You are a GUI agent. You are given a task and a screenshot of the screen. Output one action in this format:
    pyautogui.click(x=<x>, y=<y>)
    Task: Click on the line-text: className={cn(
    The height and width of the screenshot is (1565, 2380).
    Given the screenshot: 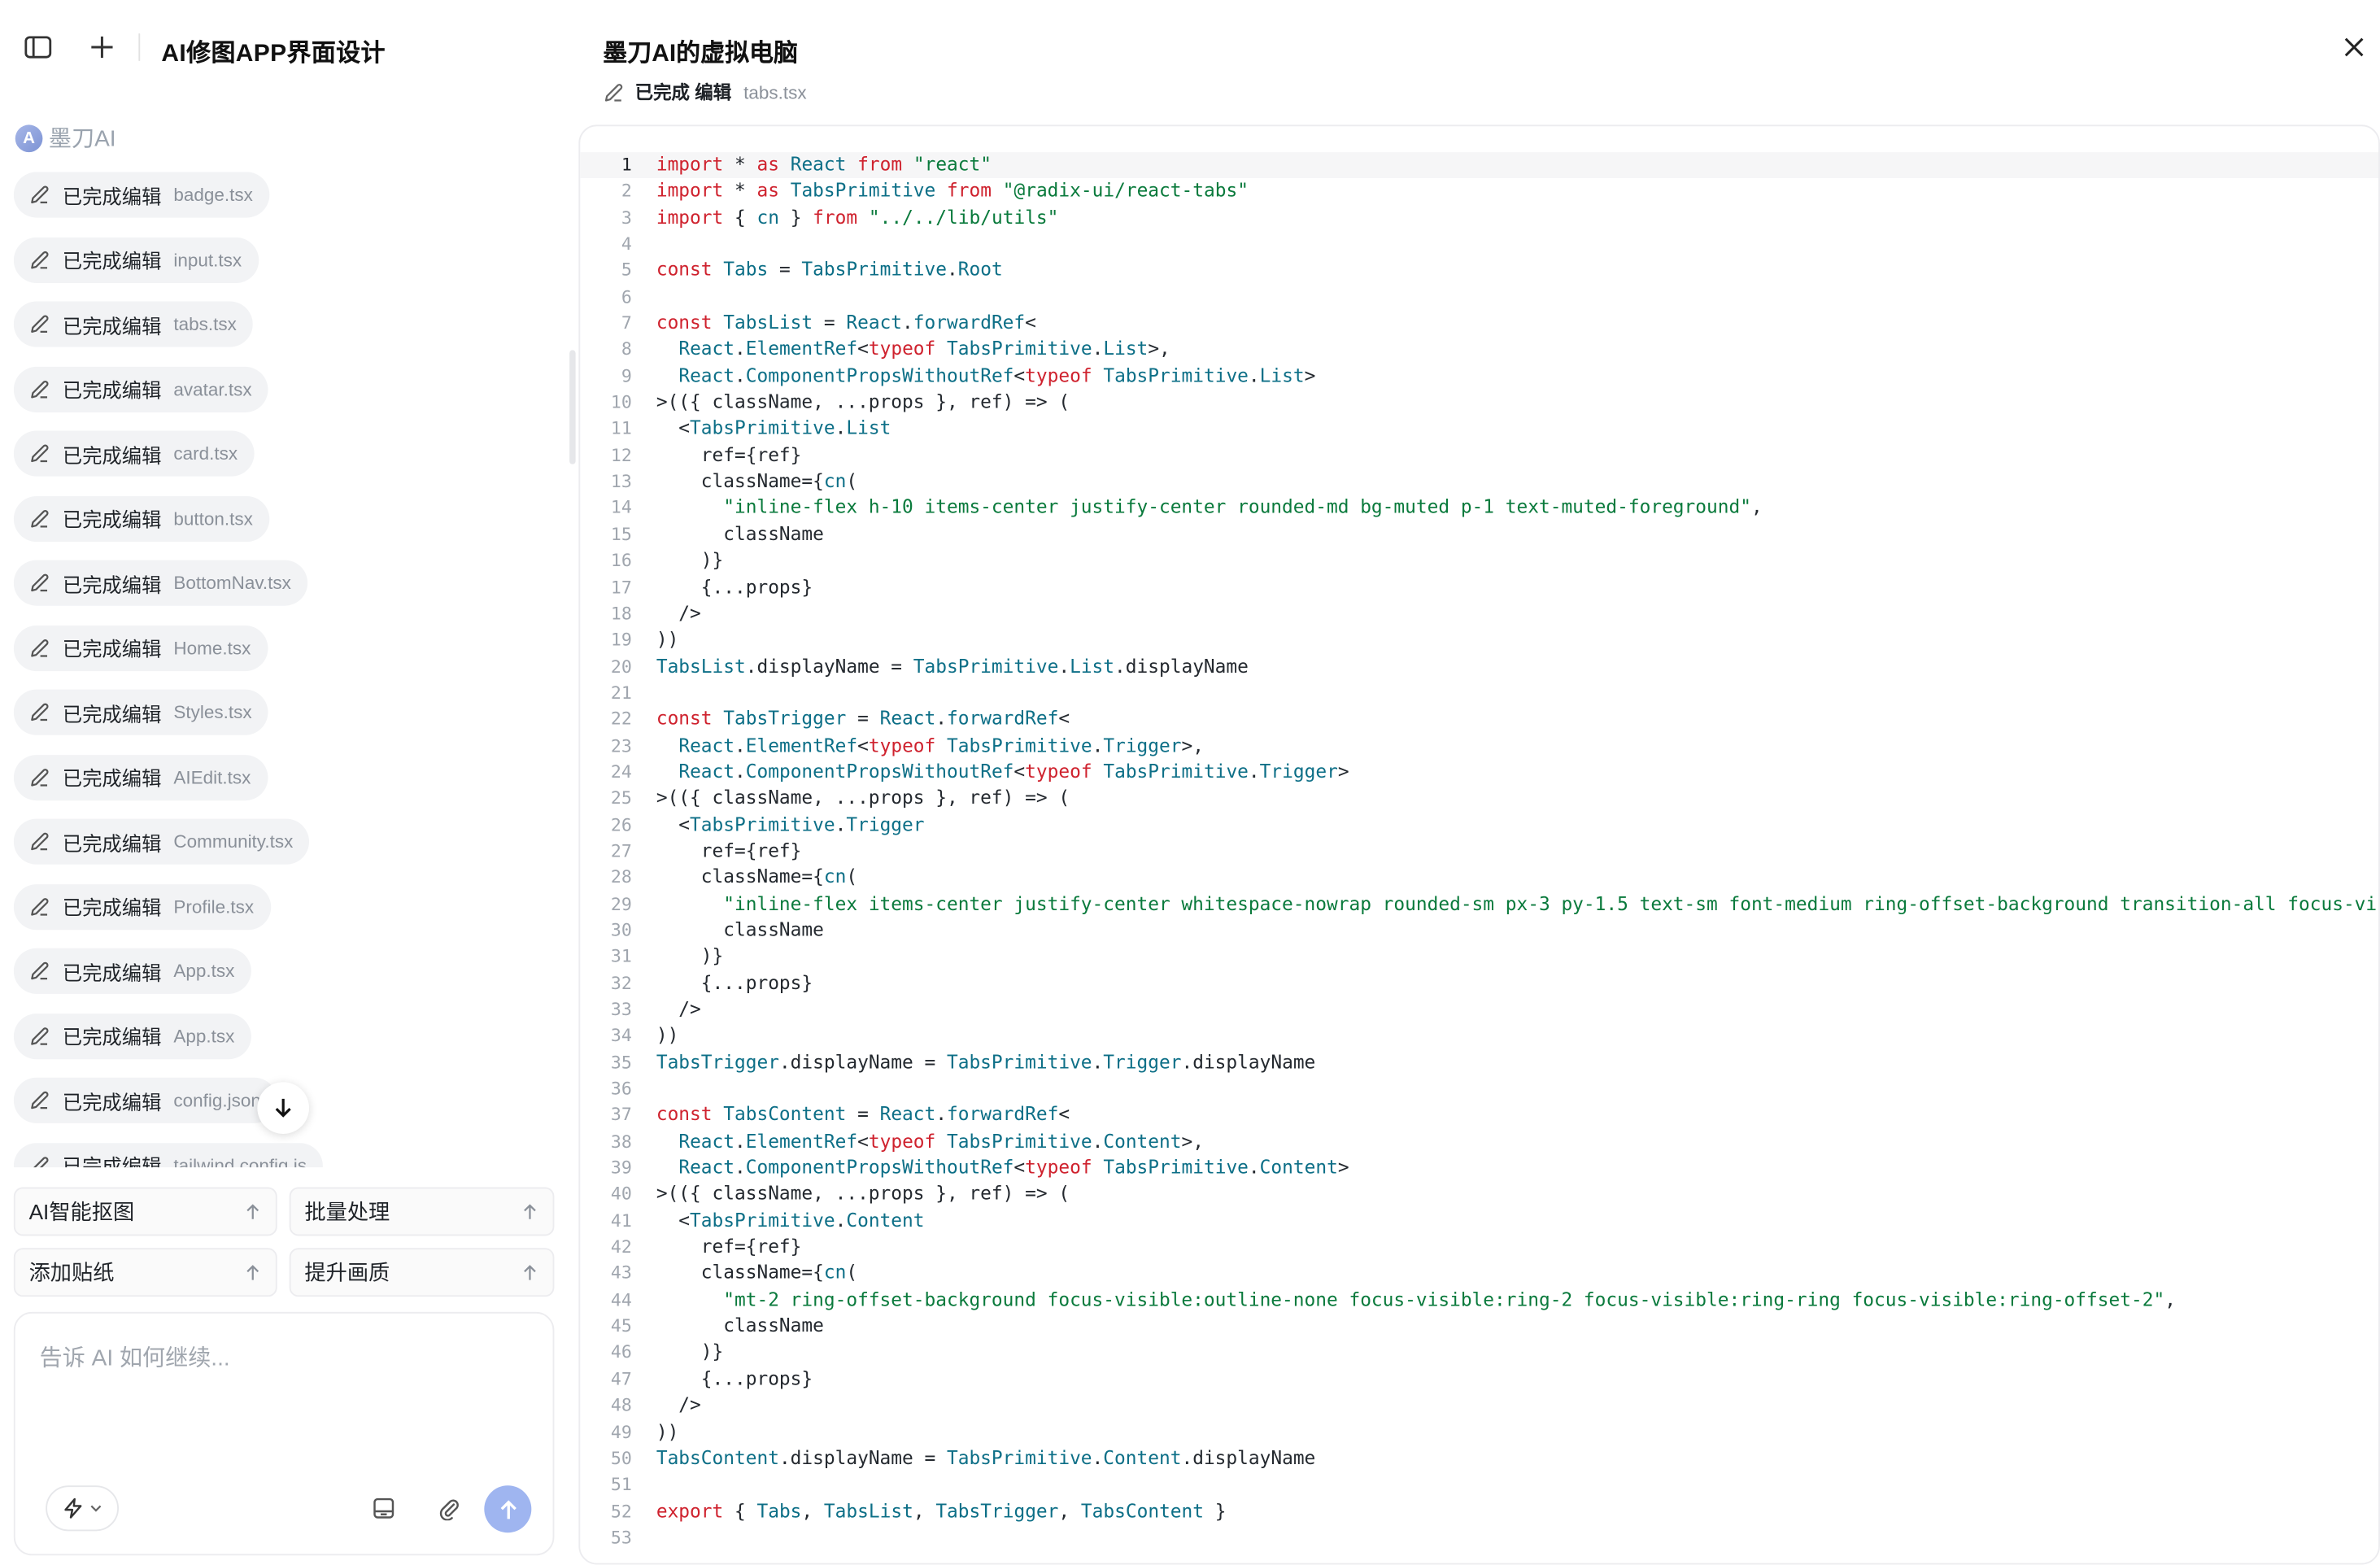 What is the action you would take?
    pyautogui.click(x=757, y=877)
    